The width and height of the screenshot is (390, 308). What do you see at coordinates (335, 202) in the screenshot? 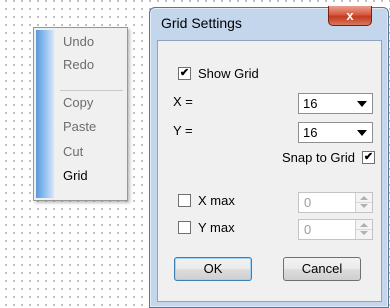
I see `x-max-spinner: 0` at bounding box center [335, 202].